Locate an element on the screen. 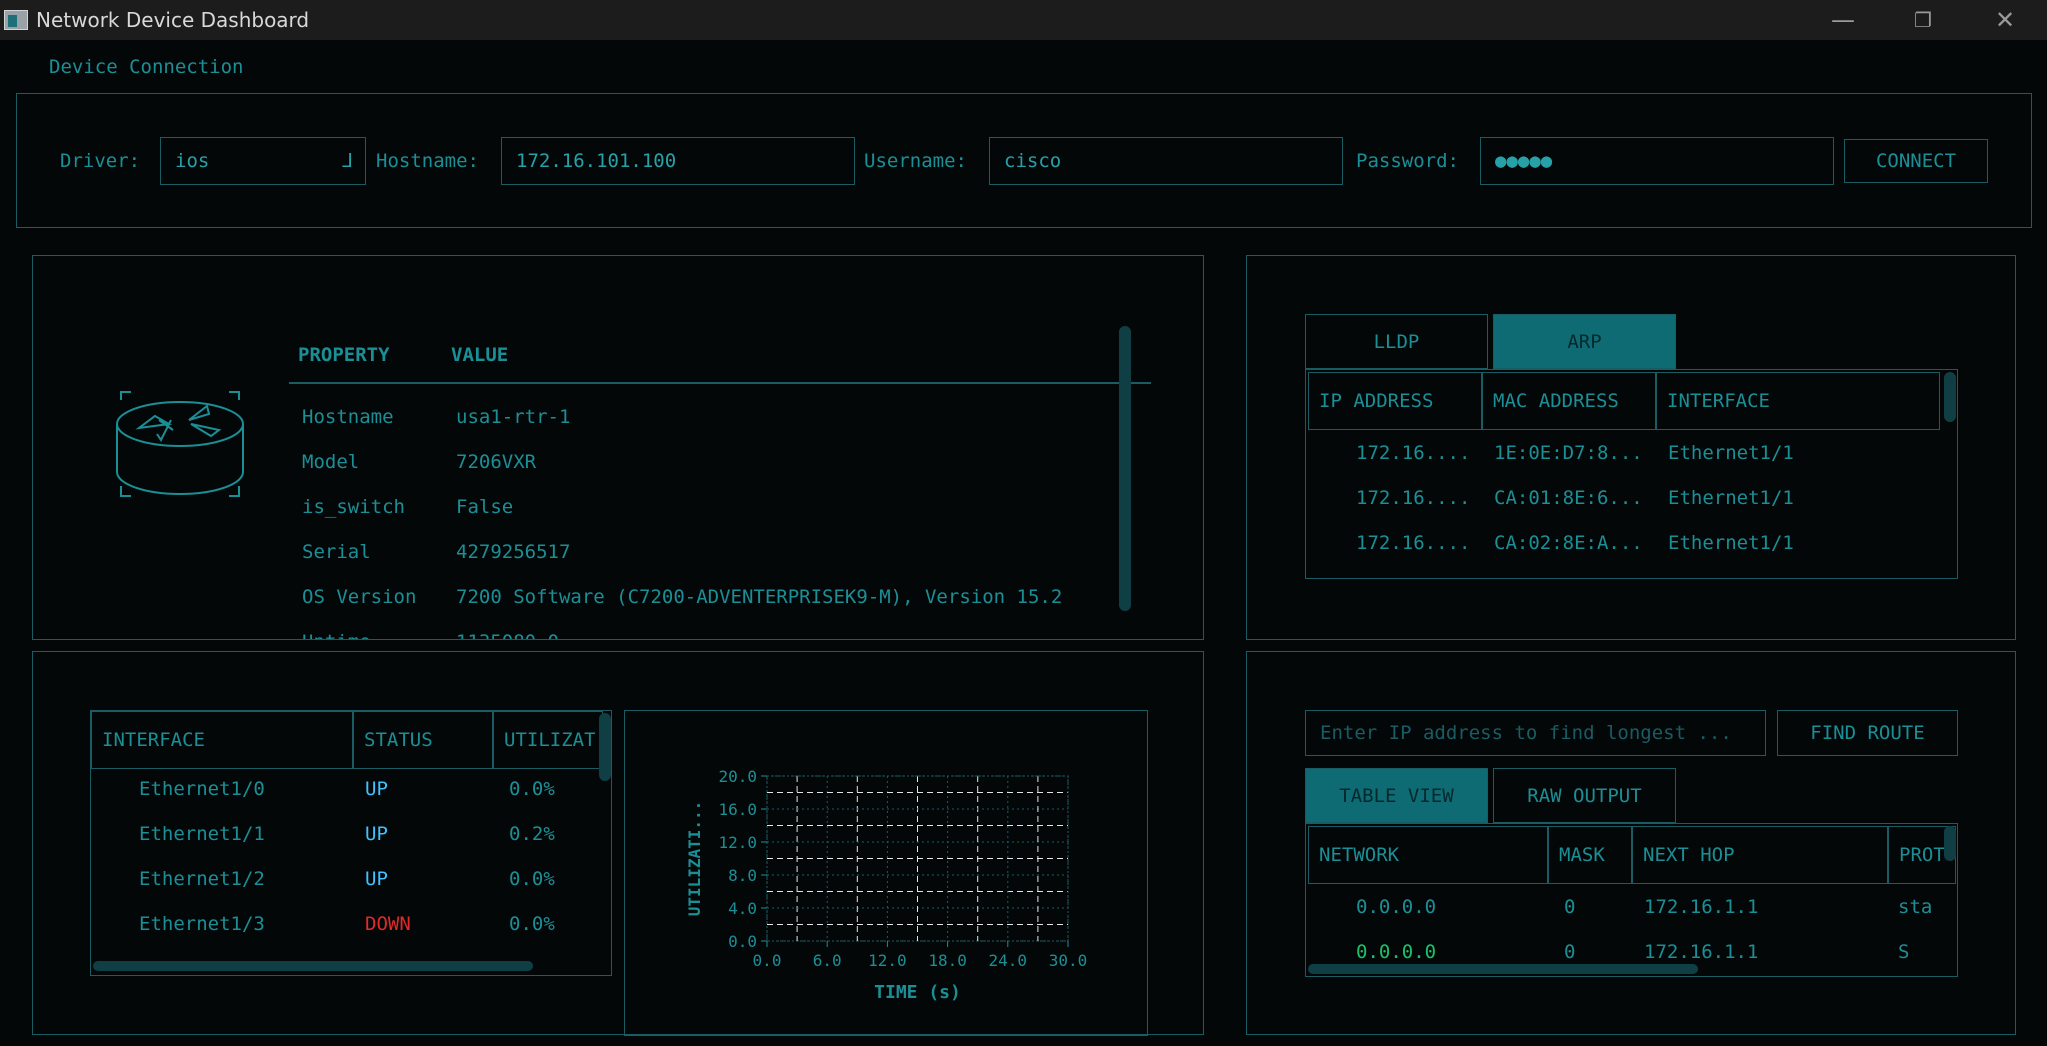 The width and height of the screenshot is (2047, 1046). password-field: ●●●●● is located at coordinates (1657, 161).